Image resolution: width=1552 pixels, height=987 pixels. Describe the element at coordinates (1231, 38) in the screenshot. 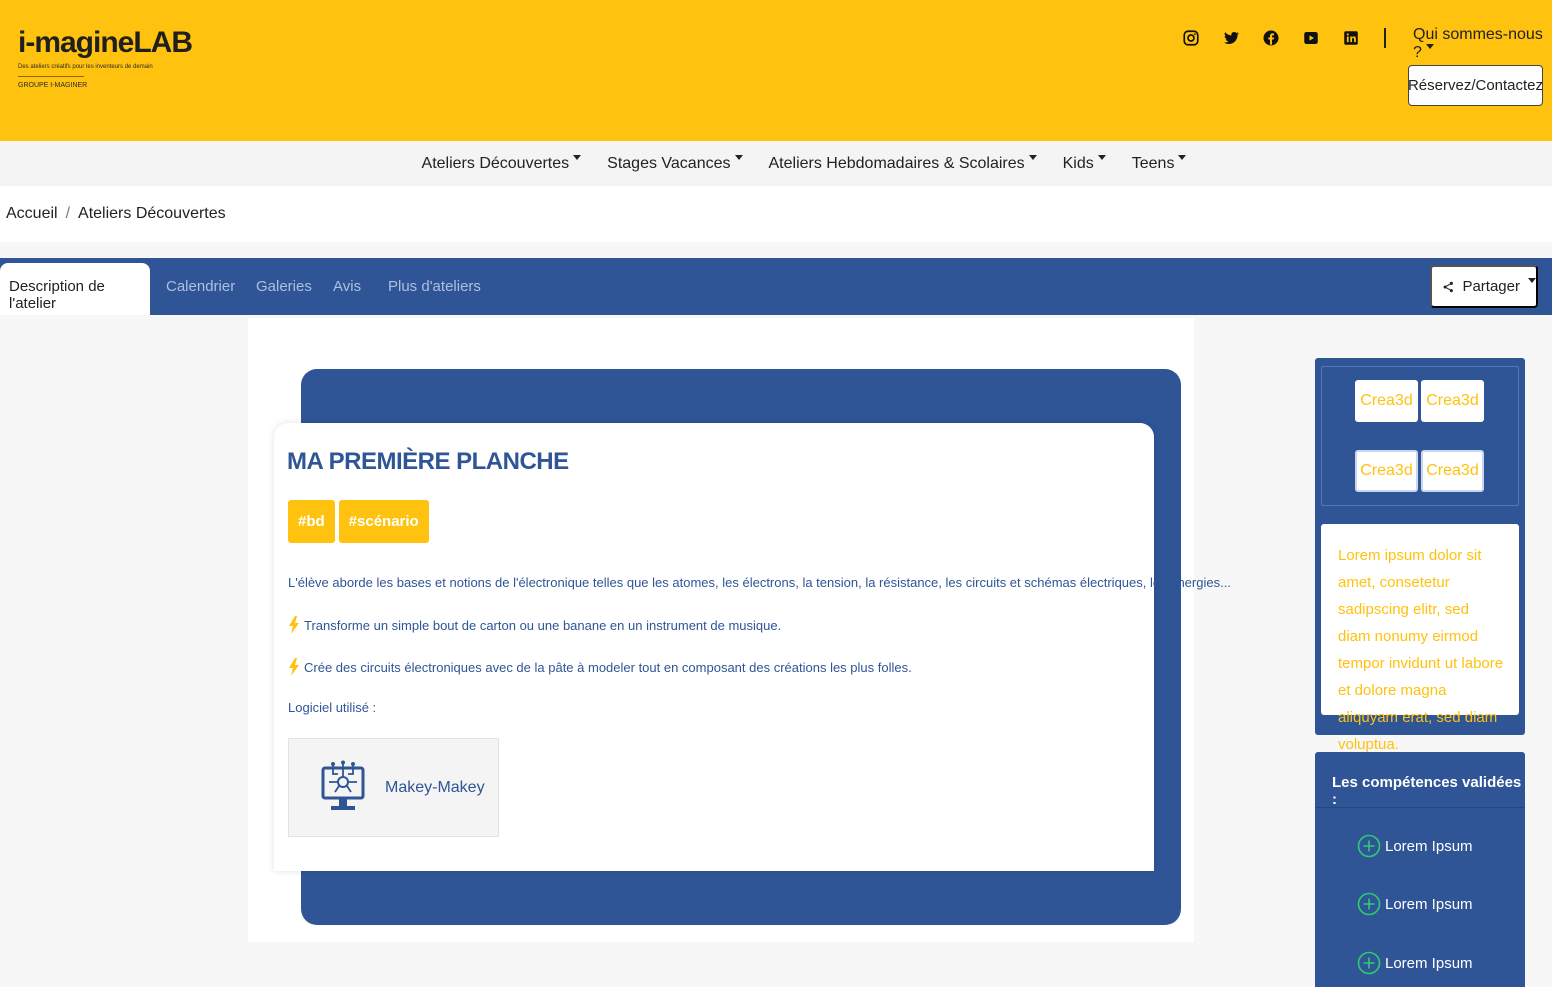

I see `twitter-icon` at that location.